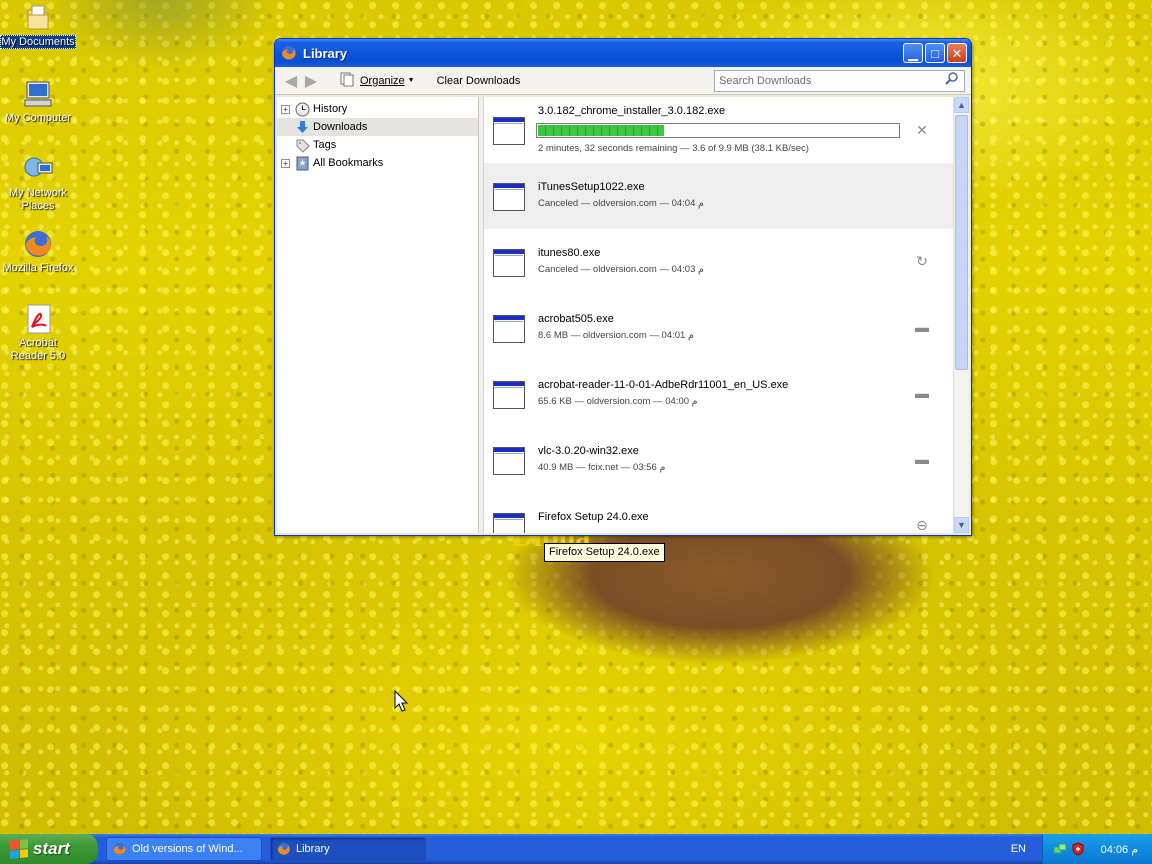 The height and width of the screenshot is (864, 1152). What do you see at coordinates (38, 349) in the screenshot?
I see `desktop-icon-label: Acrobat Reader 5.0` at bounding box center [38, 349].